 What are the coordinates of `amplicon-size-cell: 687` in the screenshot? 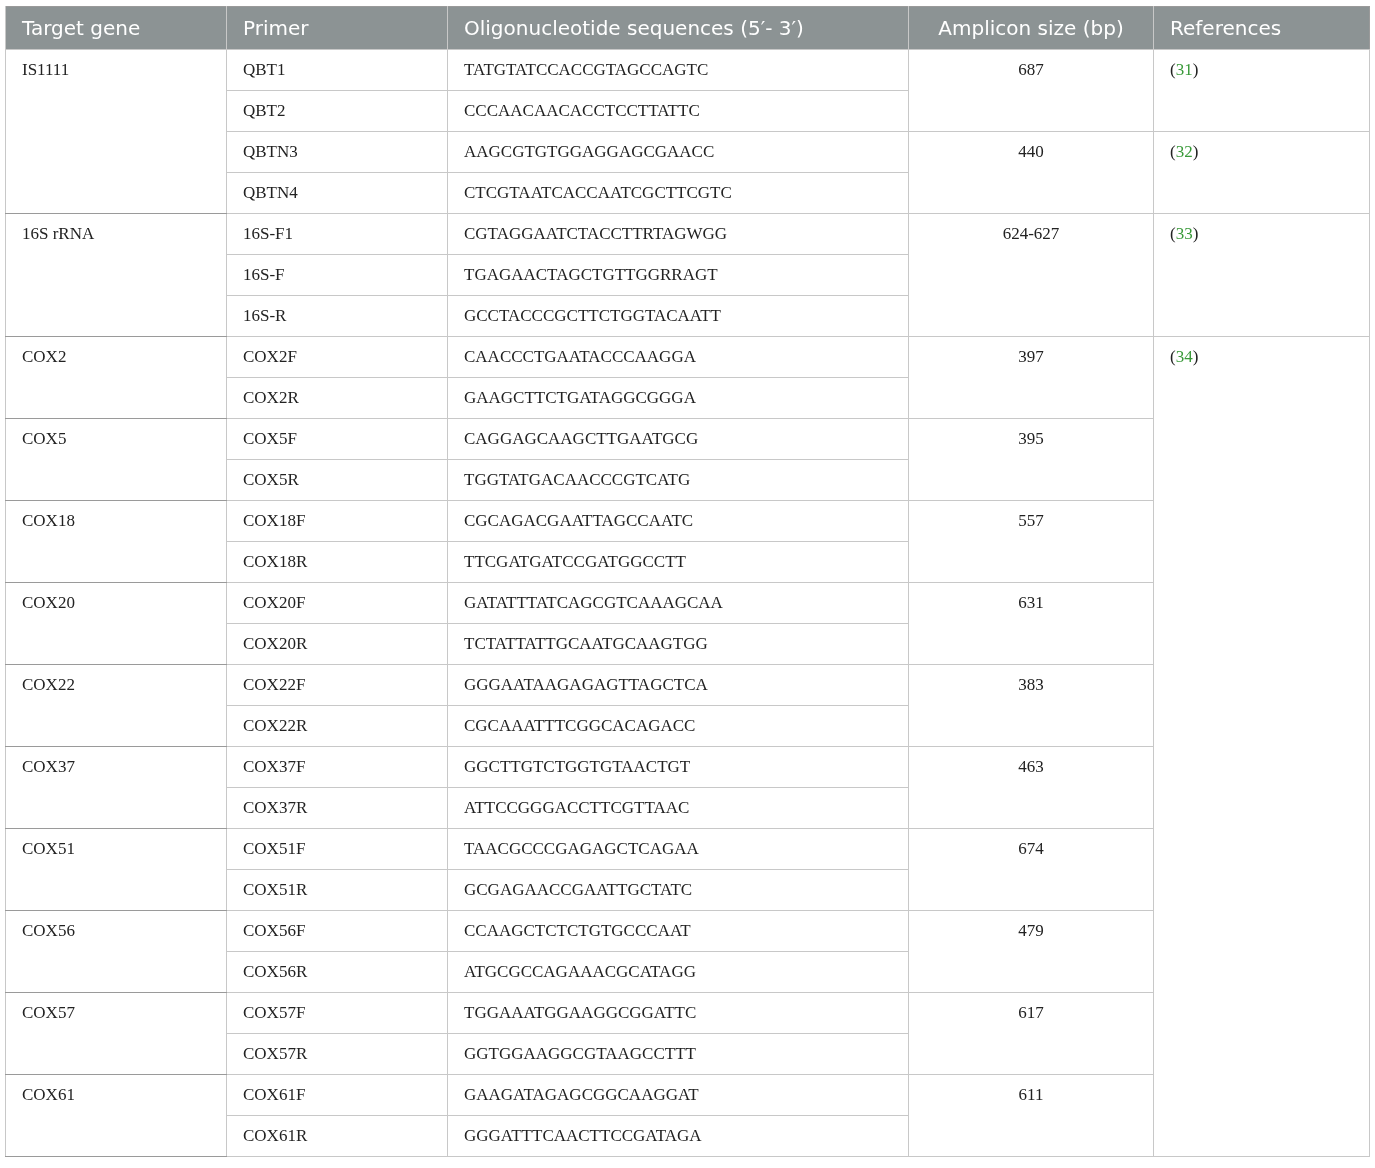 It's located at (1031, 90).